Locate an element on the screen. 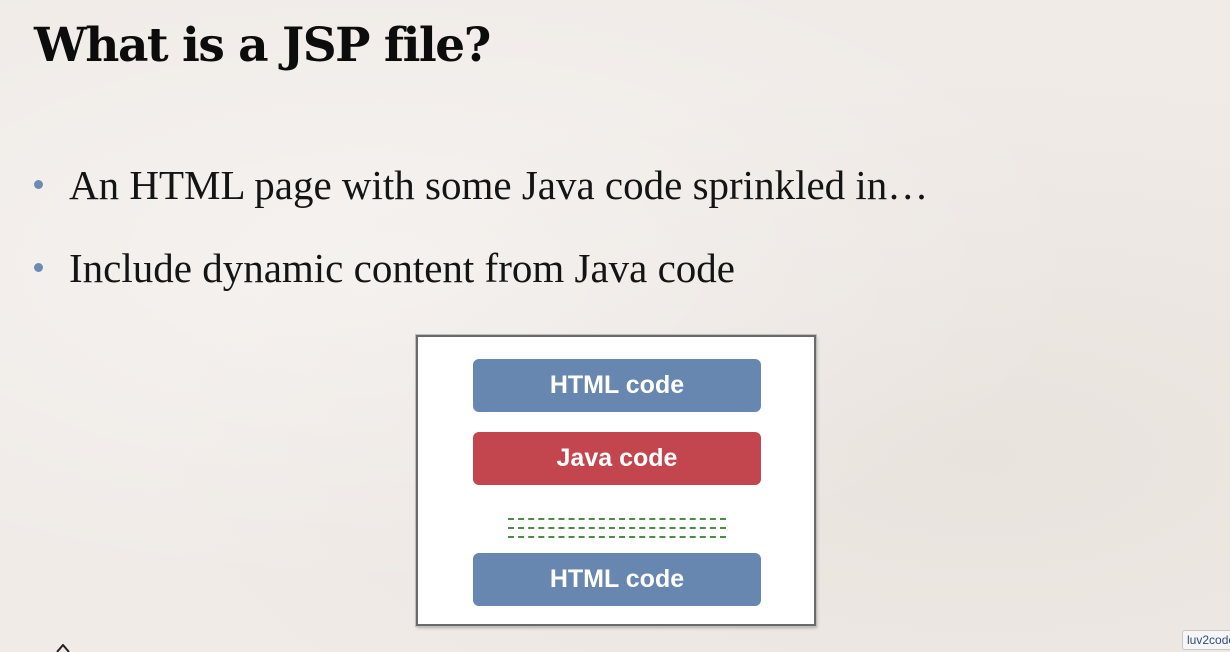 This screenshot has width=1230, height=652. bullet-text: Include dynamic content from Java code is located at coordinates (402, 268).